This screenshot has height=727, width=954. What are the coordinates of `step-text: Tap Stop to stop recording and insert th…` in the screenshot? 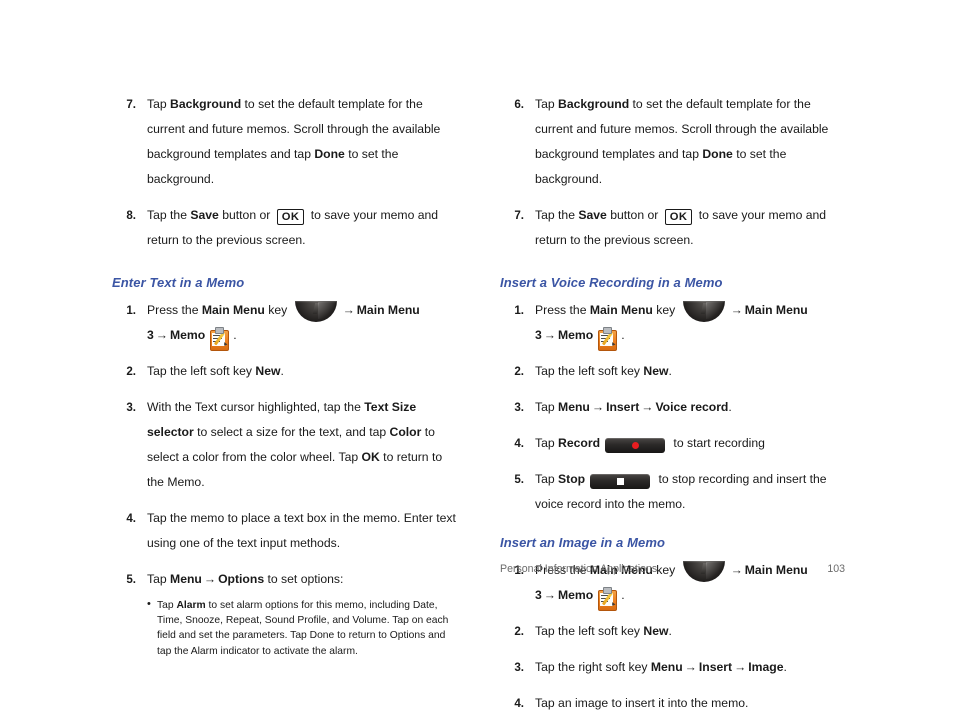 It's located at (690, 492).